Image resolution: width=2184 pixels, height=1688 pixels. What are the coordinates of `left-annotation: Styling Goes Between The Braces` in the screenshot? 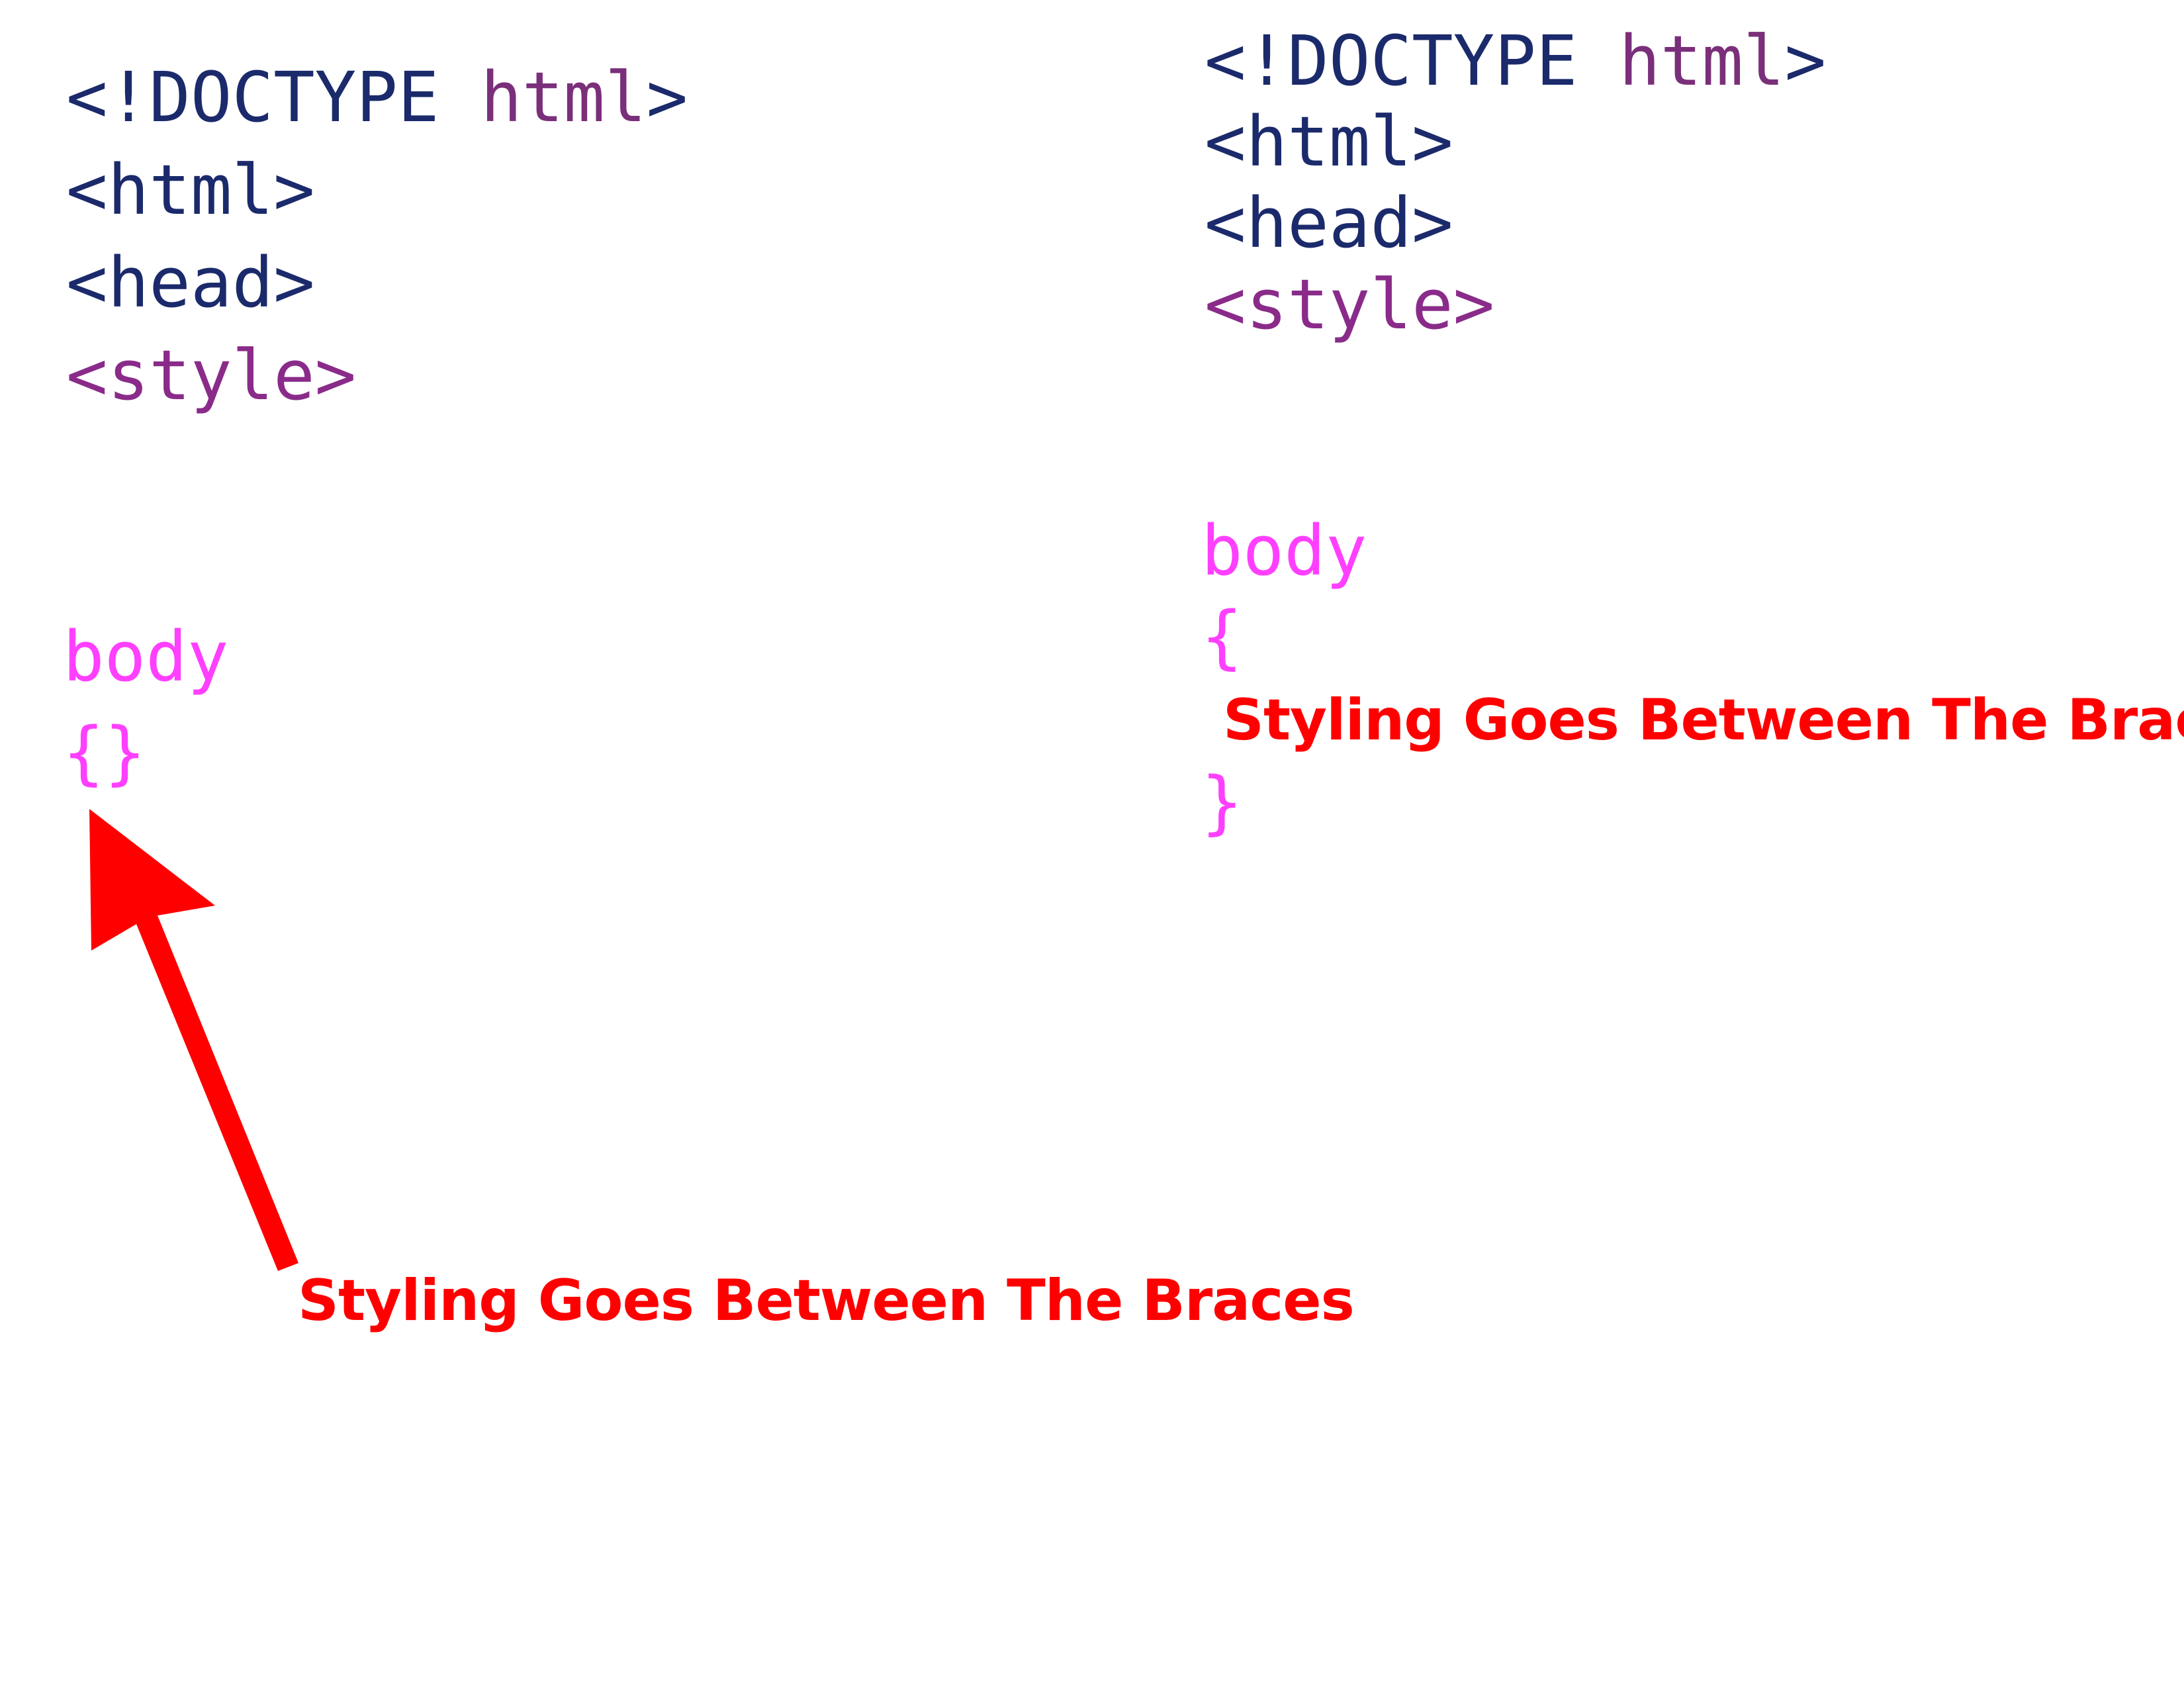 It's located at (826, 1301).